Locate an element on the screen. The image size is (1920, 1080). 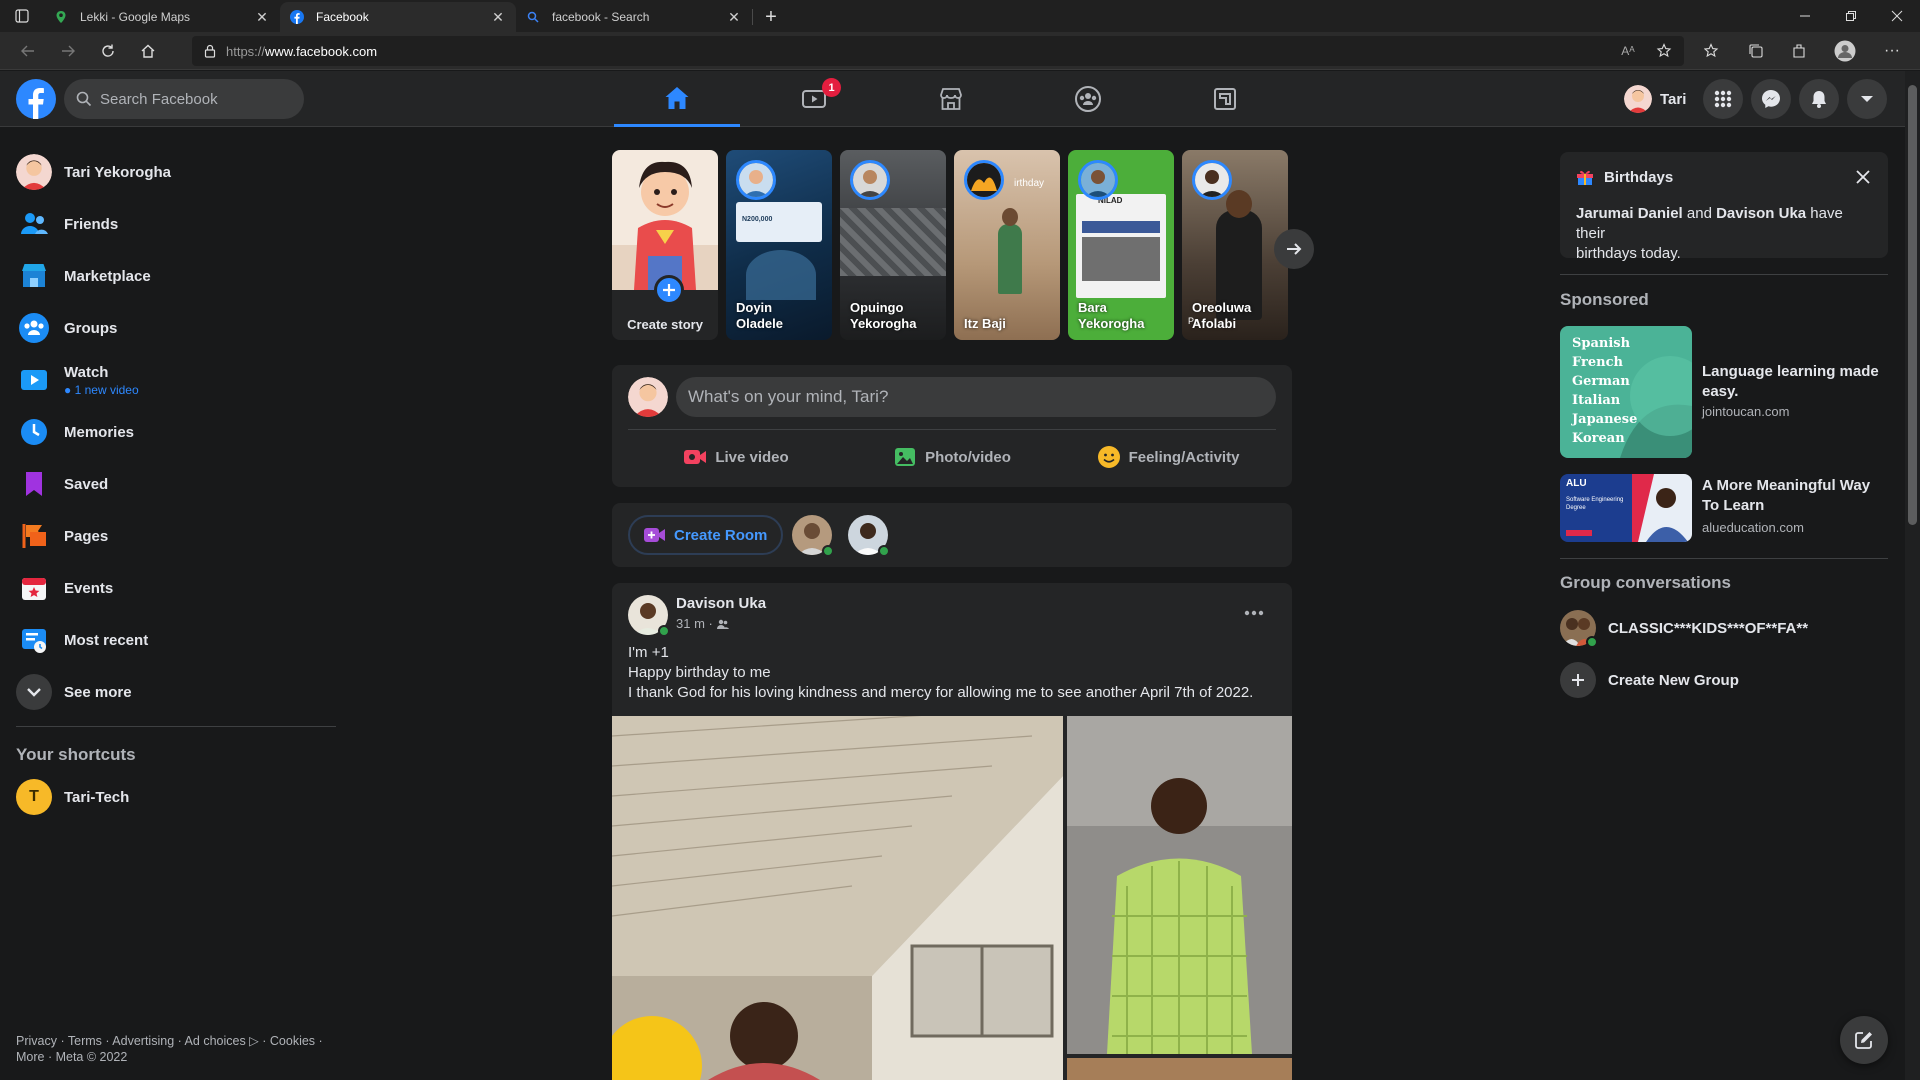
story-card: NILAD Bara Yekorogha is located at coordinates (1121, 245).